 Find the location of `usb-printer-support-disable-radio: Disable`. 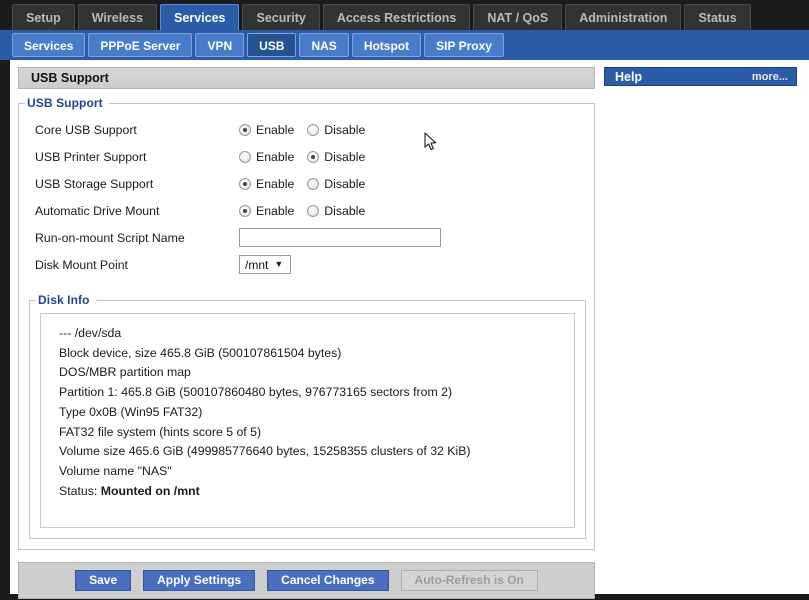

usb-printer-support-disable-radio: Disable is located at coordinates (336, 157).